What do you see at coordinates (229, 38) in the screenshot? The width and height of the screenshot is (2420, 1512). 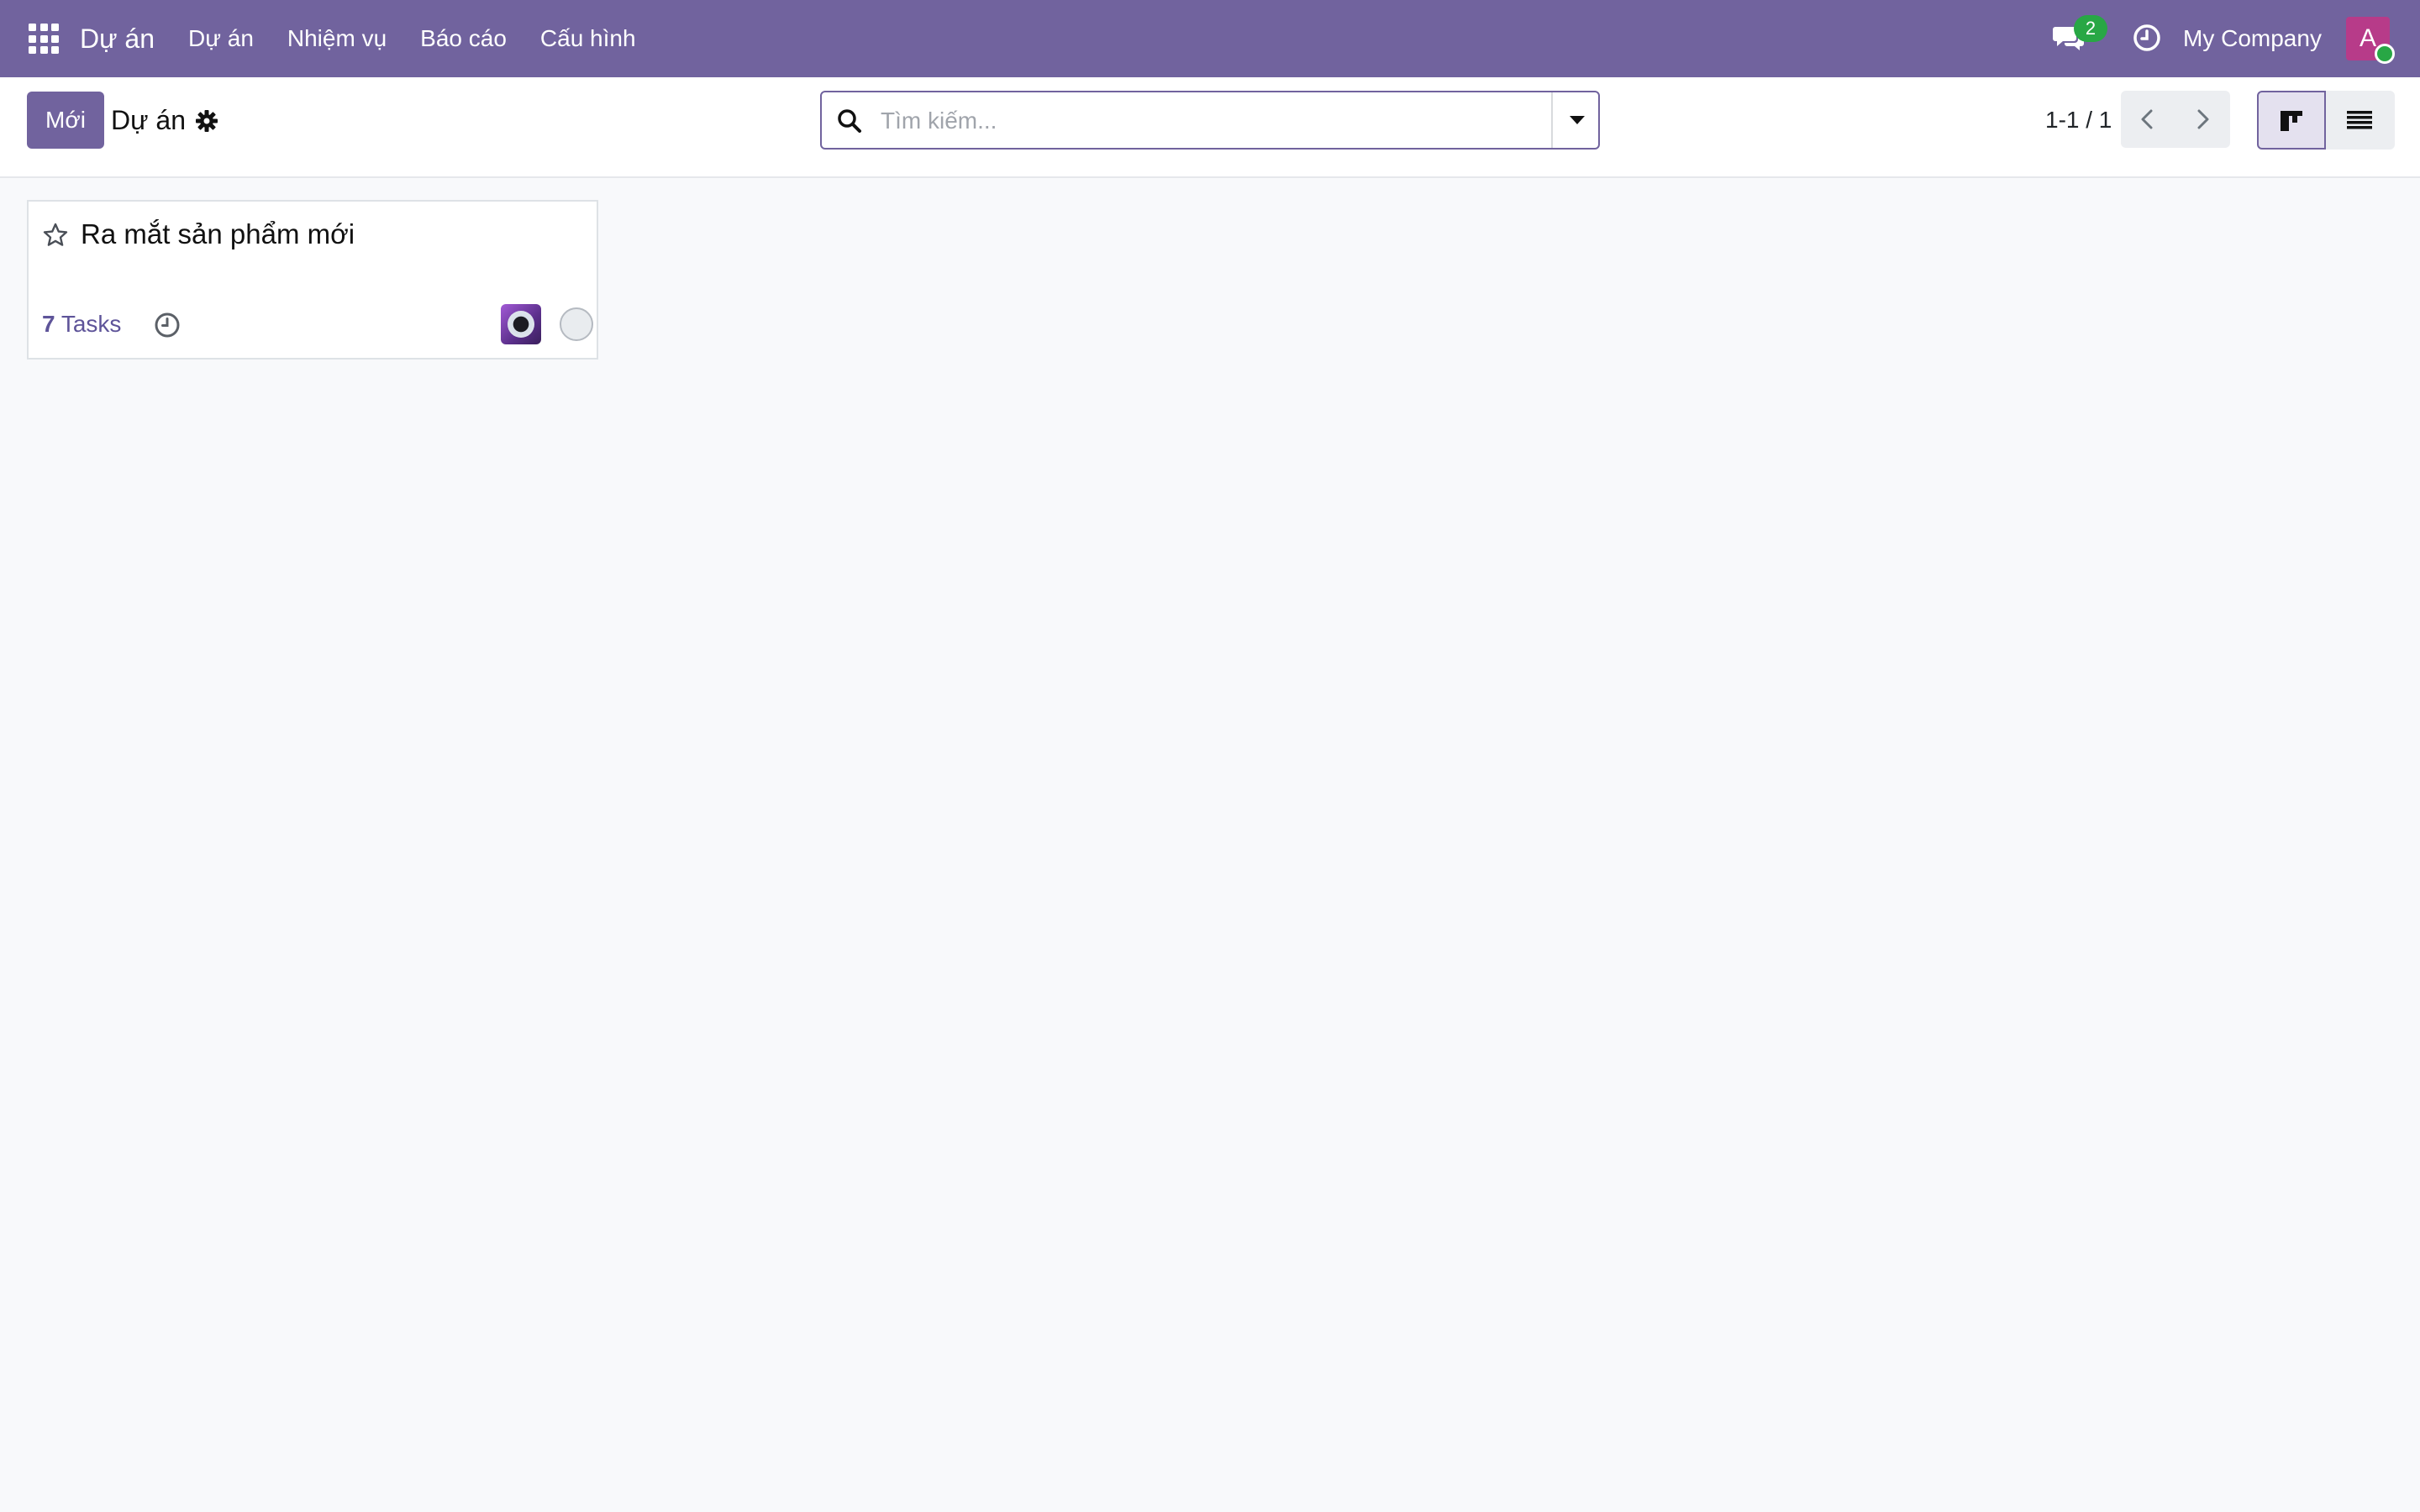 I see `menu-item-projects: Dự án` at bounding box center [229, 38].